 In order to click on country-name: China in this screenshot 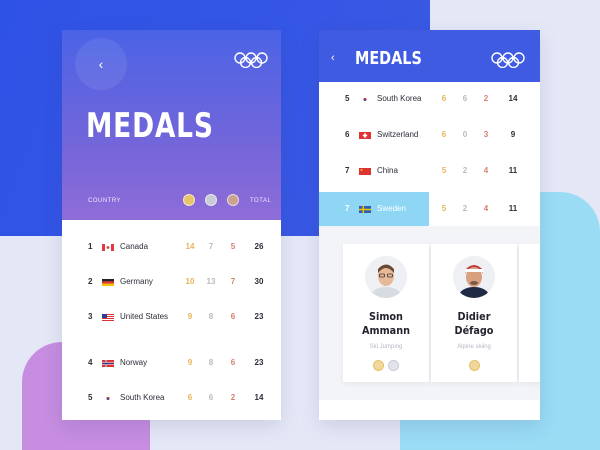, I will do `click(387, 170)`.